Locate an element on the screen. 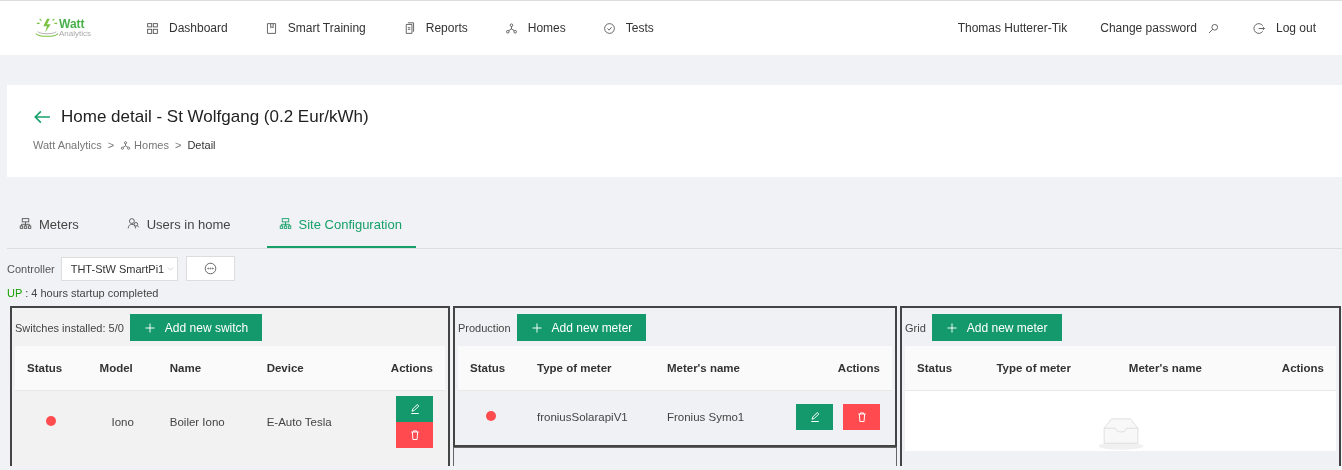 The image size is (1342, 470). more-button is located at coordinates (211, 268).